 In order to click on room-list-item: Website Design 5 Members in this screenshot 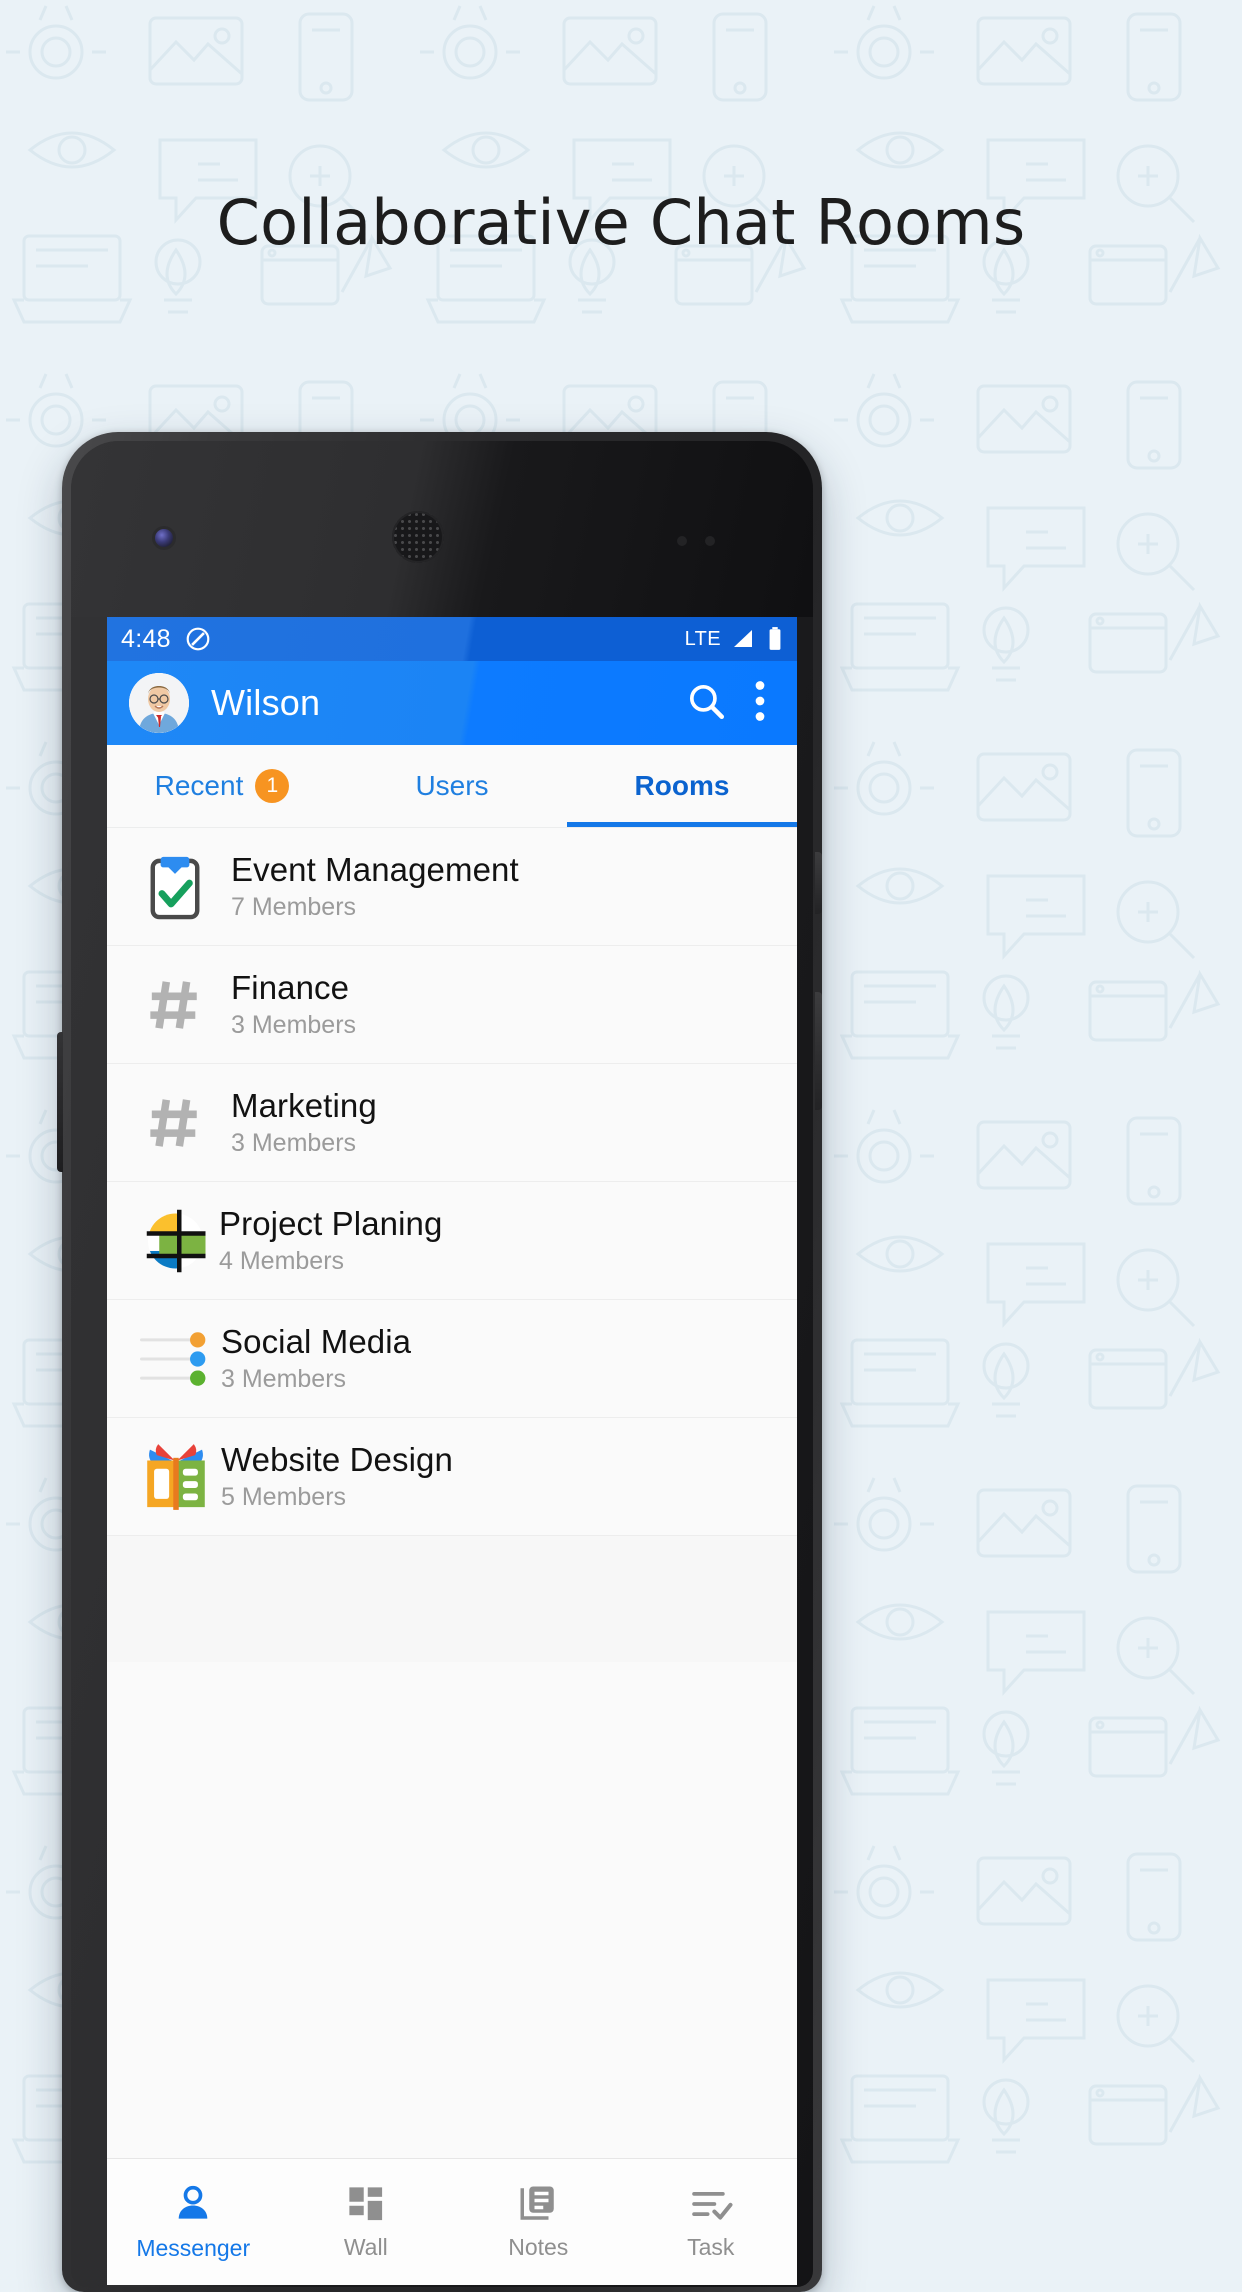, I will do `click(452, 1477)`.